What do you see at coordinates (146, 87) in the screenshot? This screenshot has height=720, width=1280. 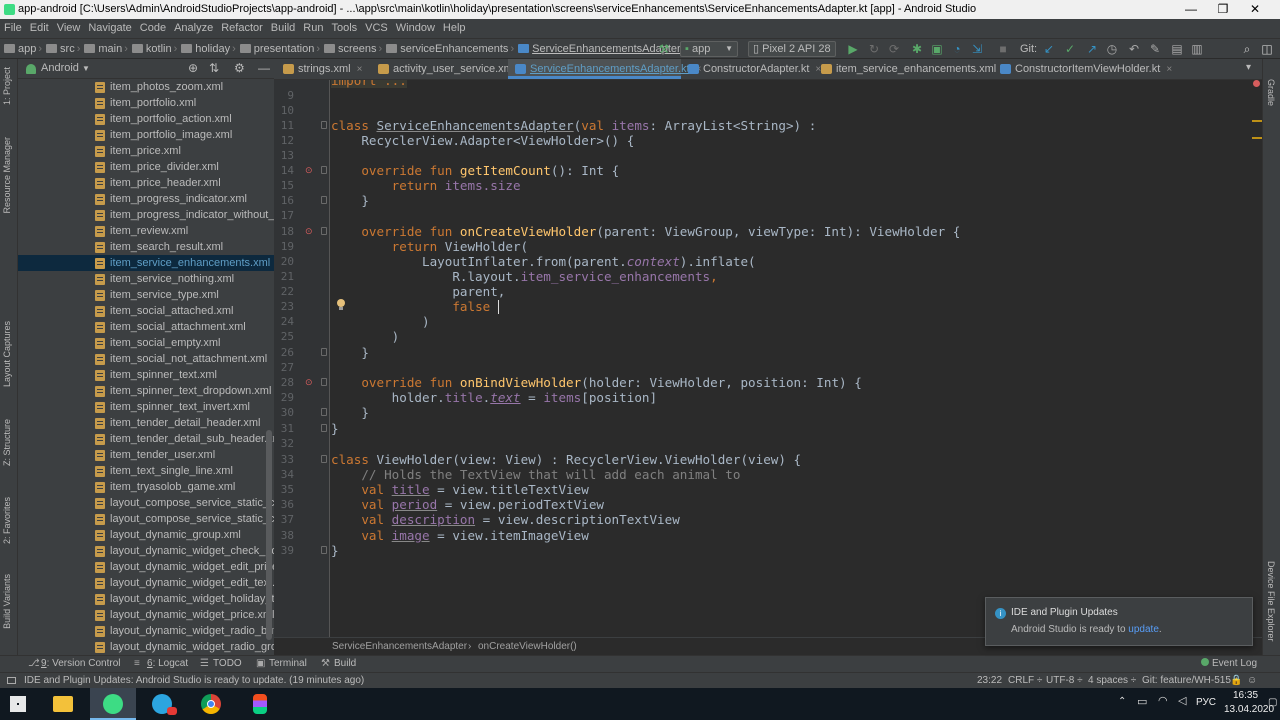 I see `tree-item: item_photos_zoom.xml` at bounding box center [146, 87].